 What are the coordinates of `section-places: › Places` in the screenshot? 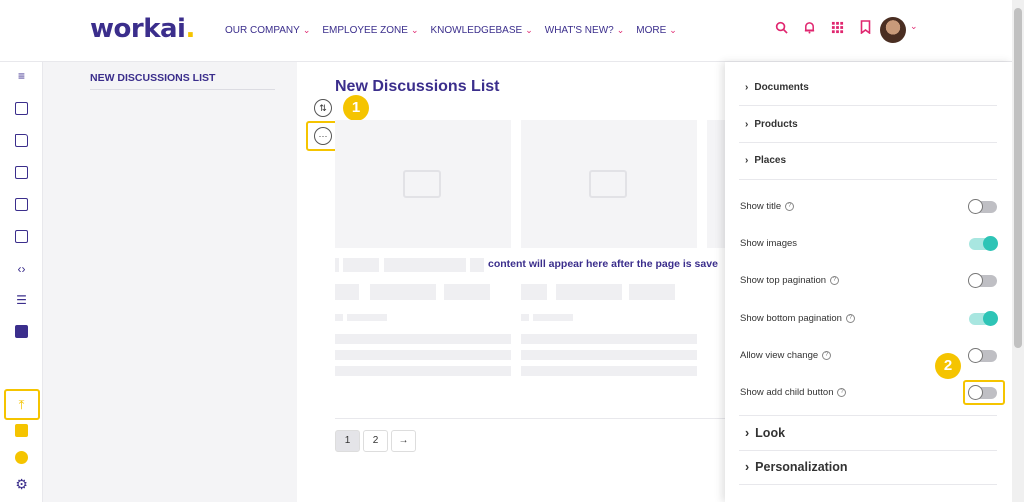 It's located at (765, 160).